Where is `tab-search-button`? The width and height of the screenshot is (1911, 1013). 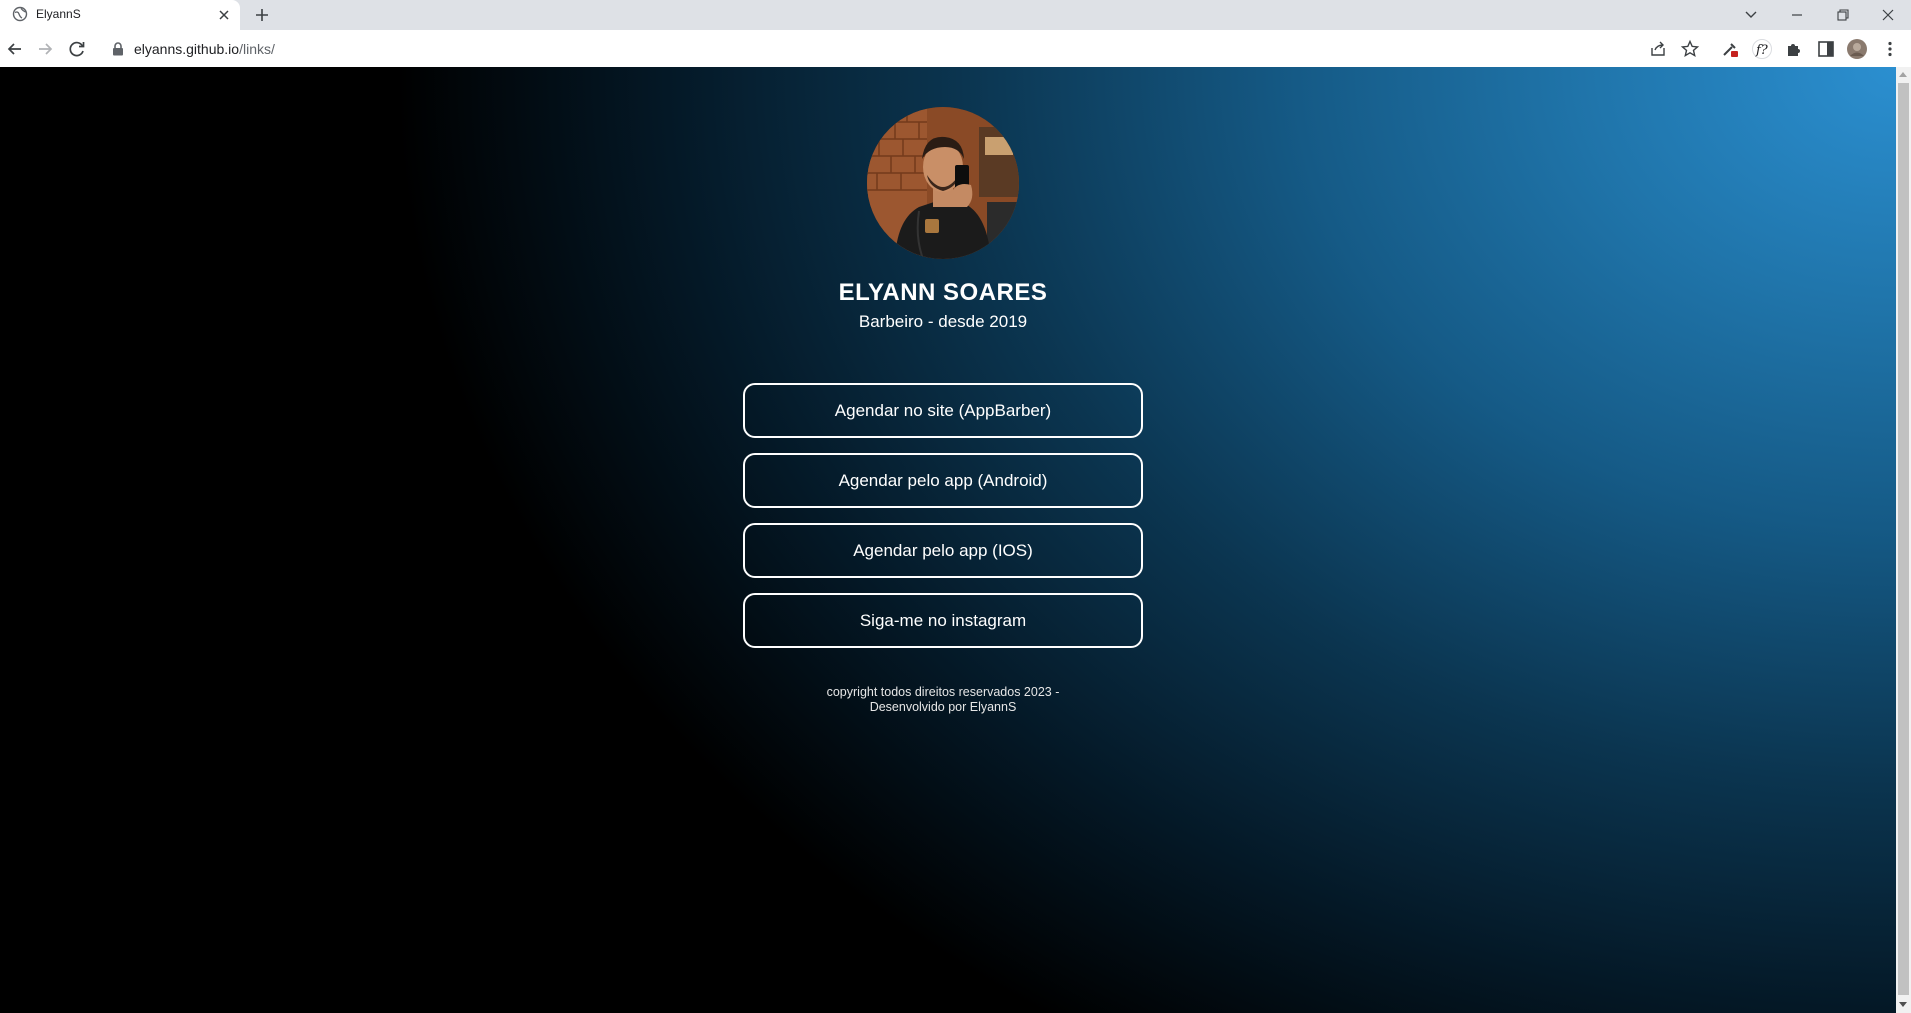 tab-search-button is located at coordinates (1751, 15).